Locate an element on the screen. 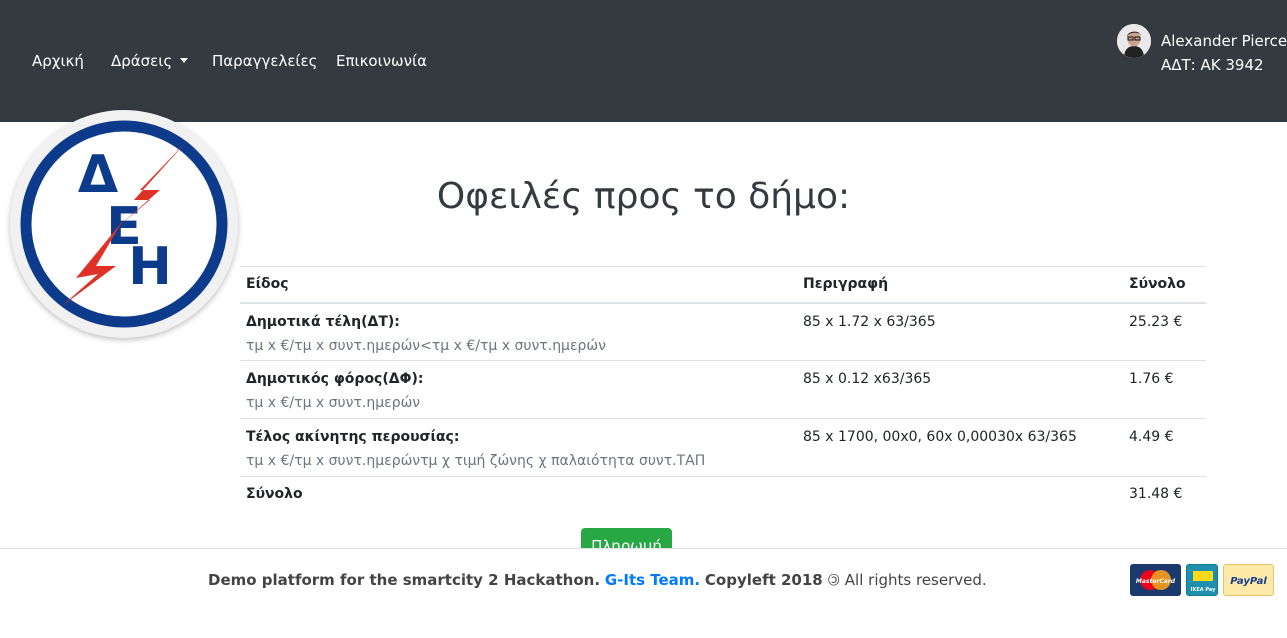  nav-orders: Παραγγελείες is located at coordinates (264, 61).